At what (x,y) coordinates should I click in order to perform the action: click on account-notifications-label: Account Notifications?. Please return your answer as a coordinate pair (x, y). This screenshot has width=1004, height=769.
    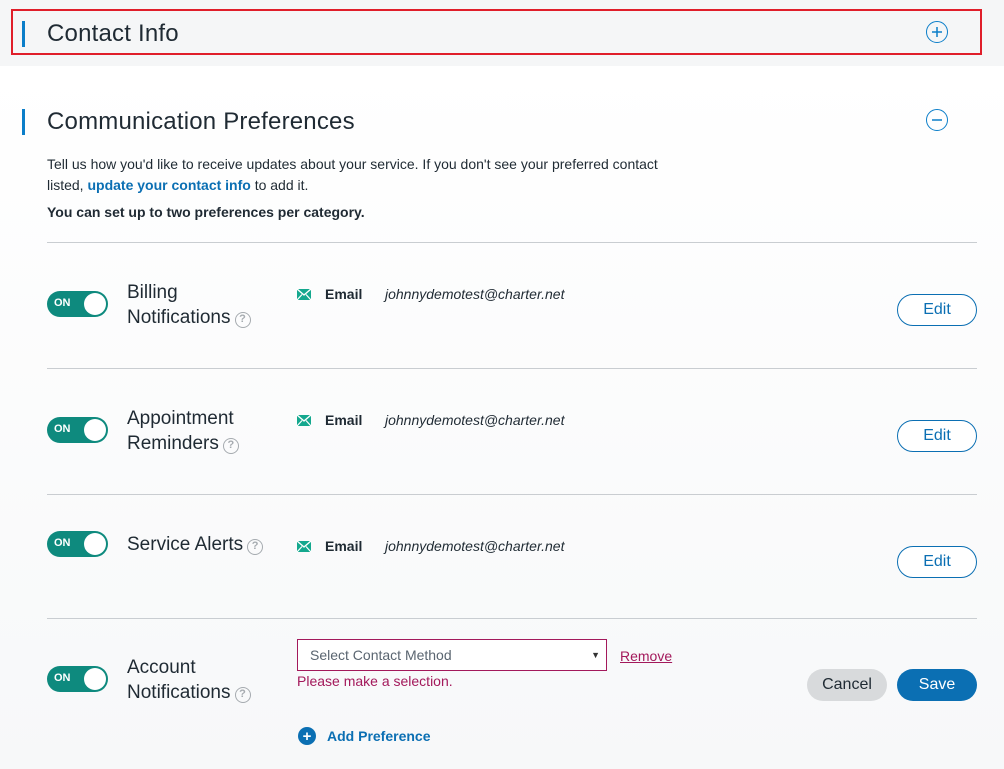
    Looking at the image, I should click on (202, 680).